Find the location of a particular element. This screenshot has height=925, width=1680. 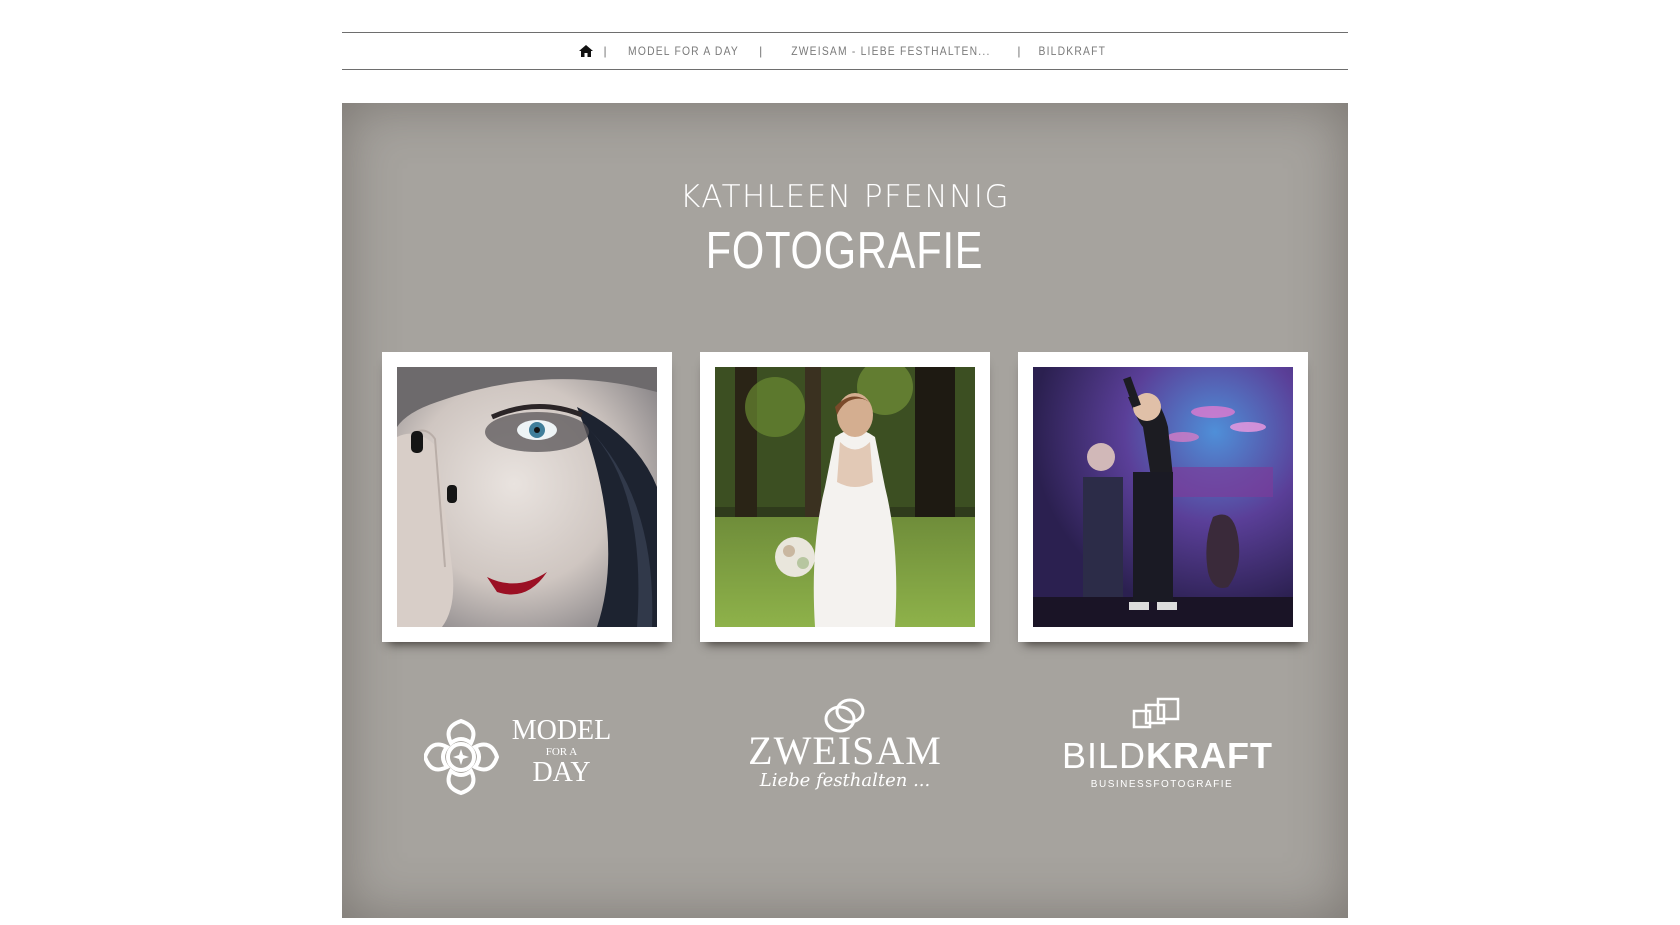

frames-icon is located at coordinates (1156, 713).